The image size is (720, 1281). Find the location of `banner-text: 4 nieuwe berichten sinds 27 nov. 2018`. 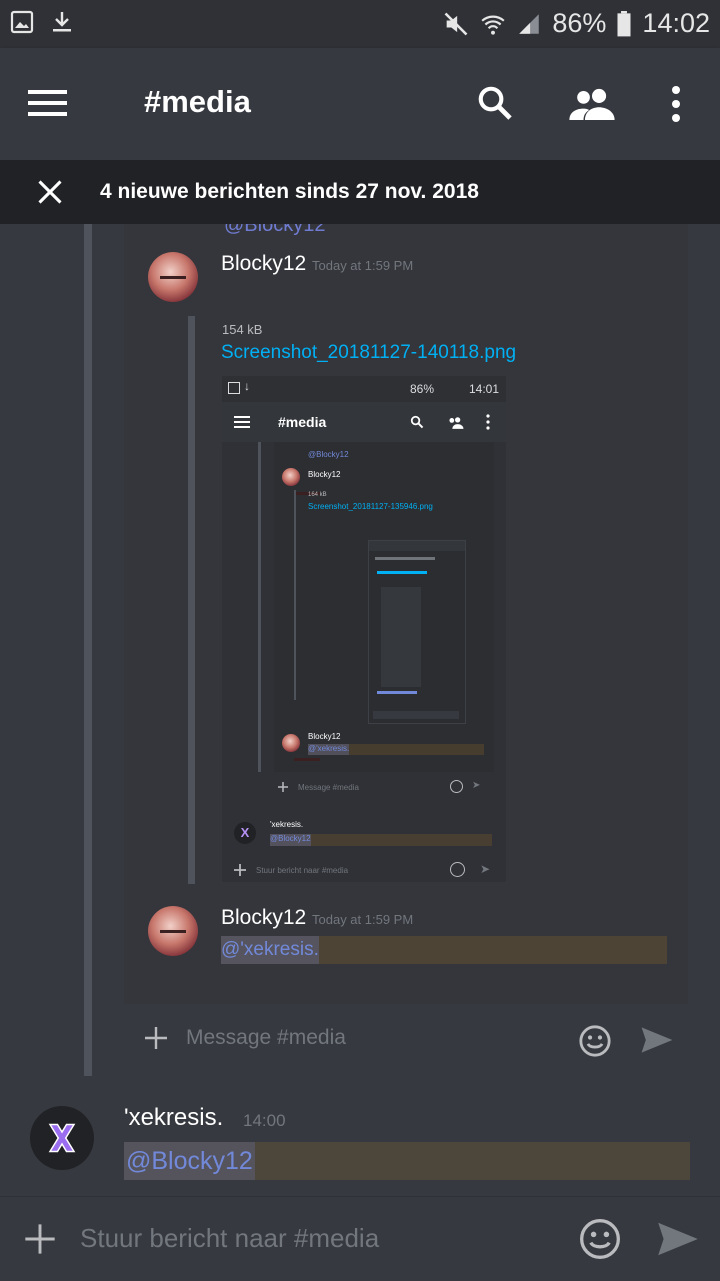

banner-text: 4 nieuwe berichten sinds 27 nov. 2018 is located at coordinates (289, 191).